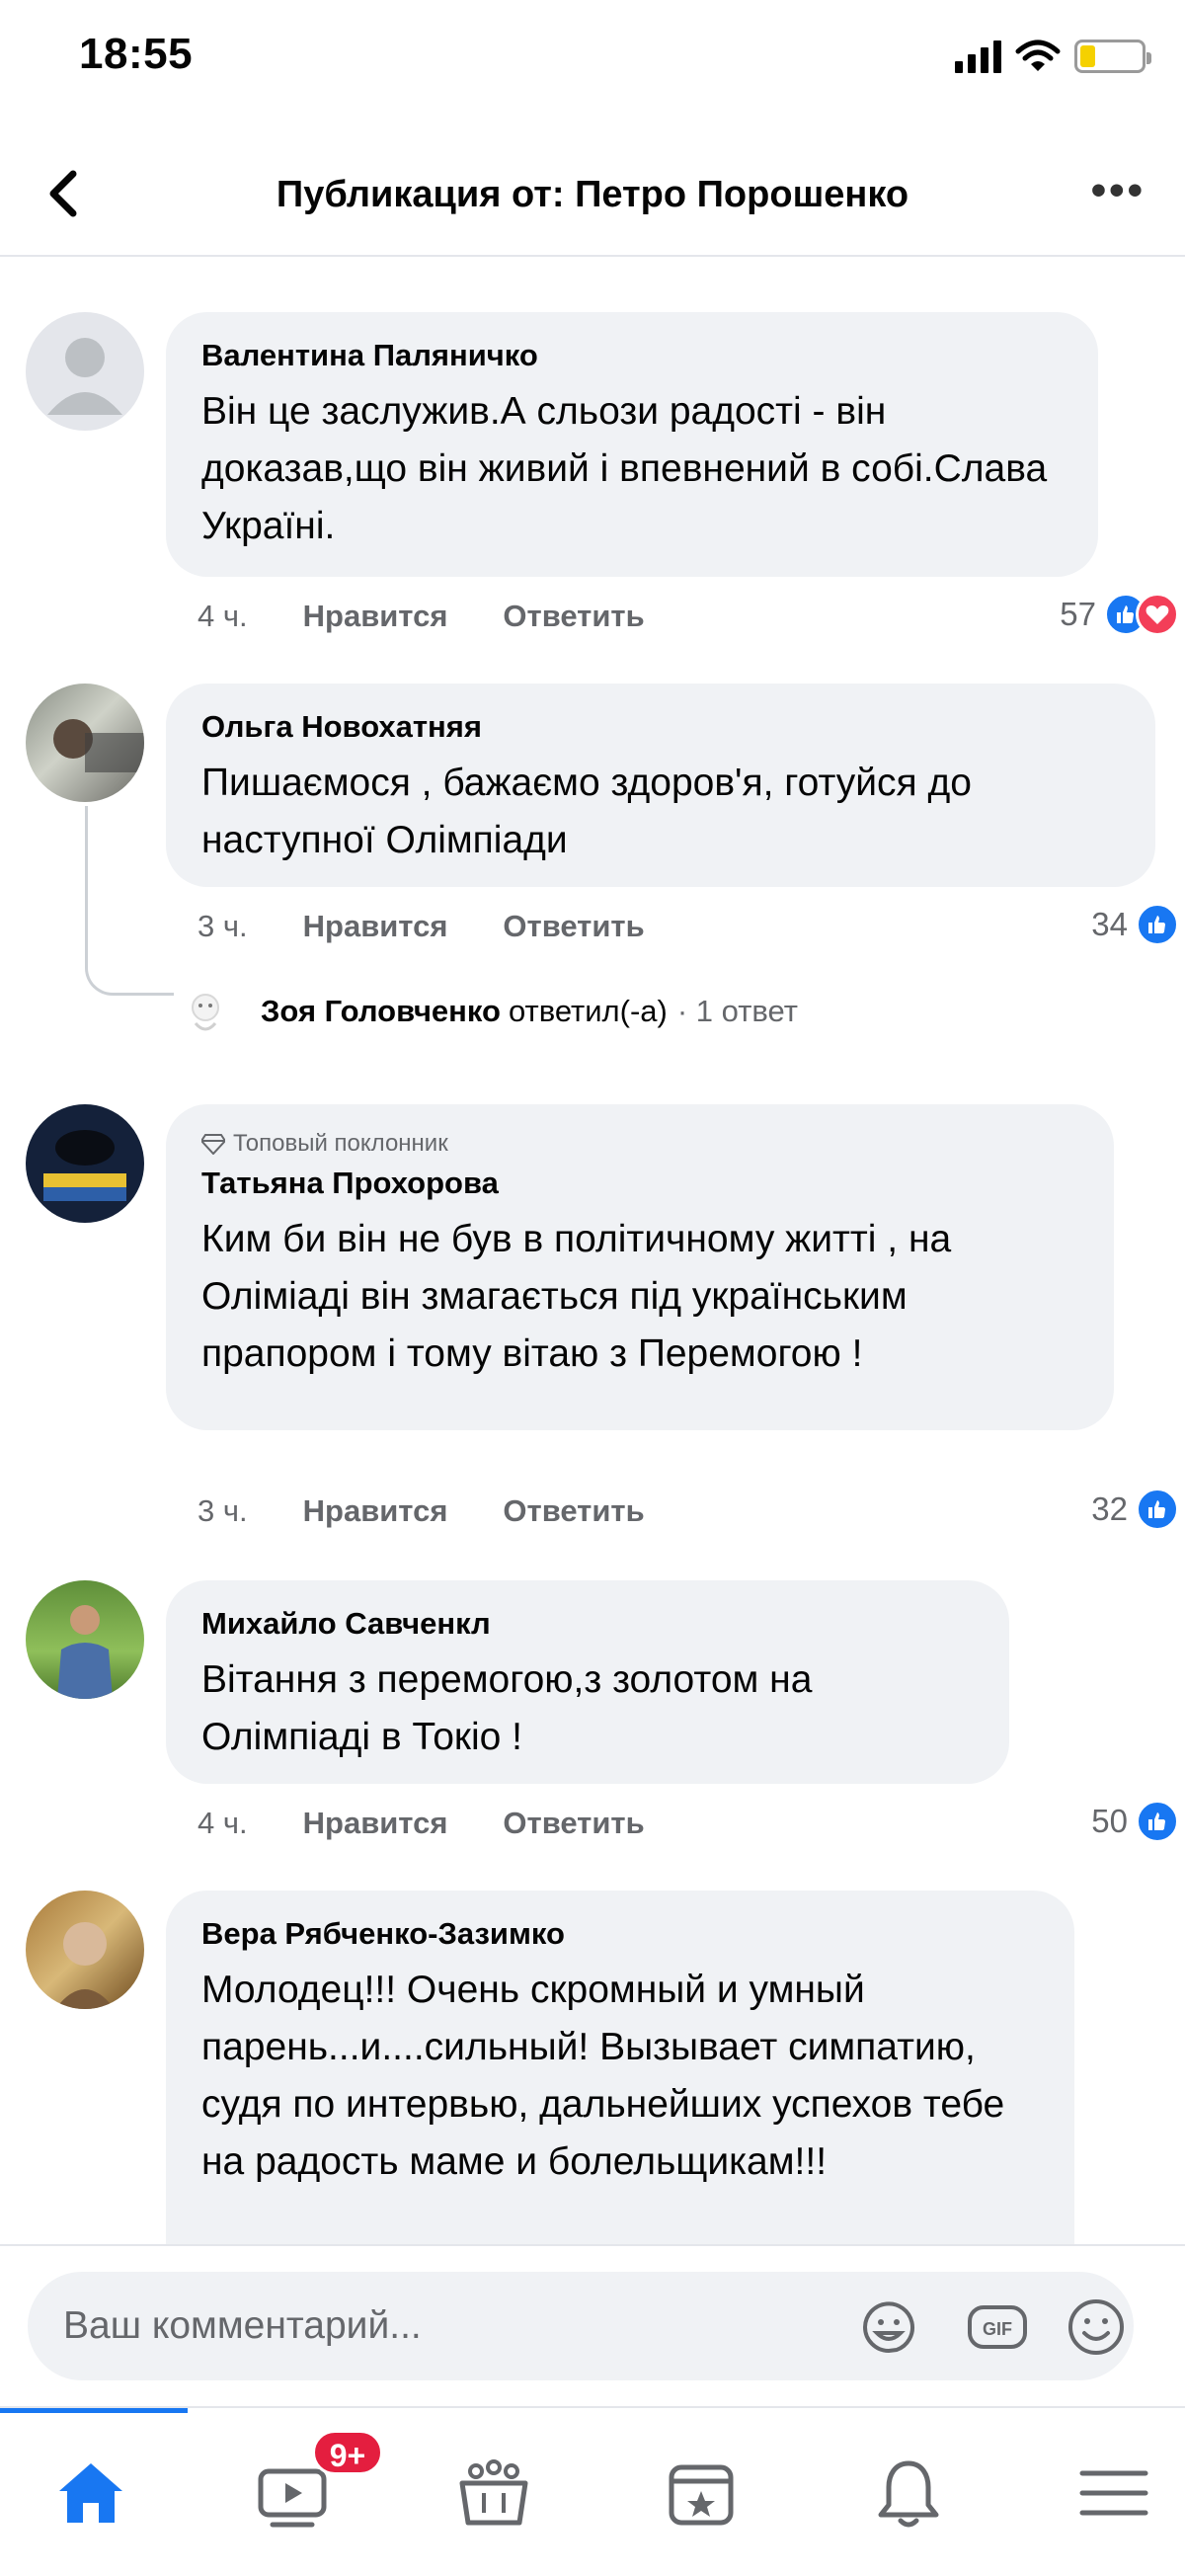 This screenshot has height=2576, width=1185. What do you see at coordinates (91, 2493) in the screenshot?
I see `home-icon` at bounding box center [91, 2493].